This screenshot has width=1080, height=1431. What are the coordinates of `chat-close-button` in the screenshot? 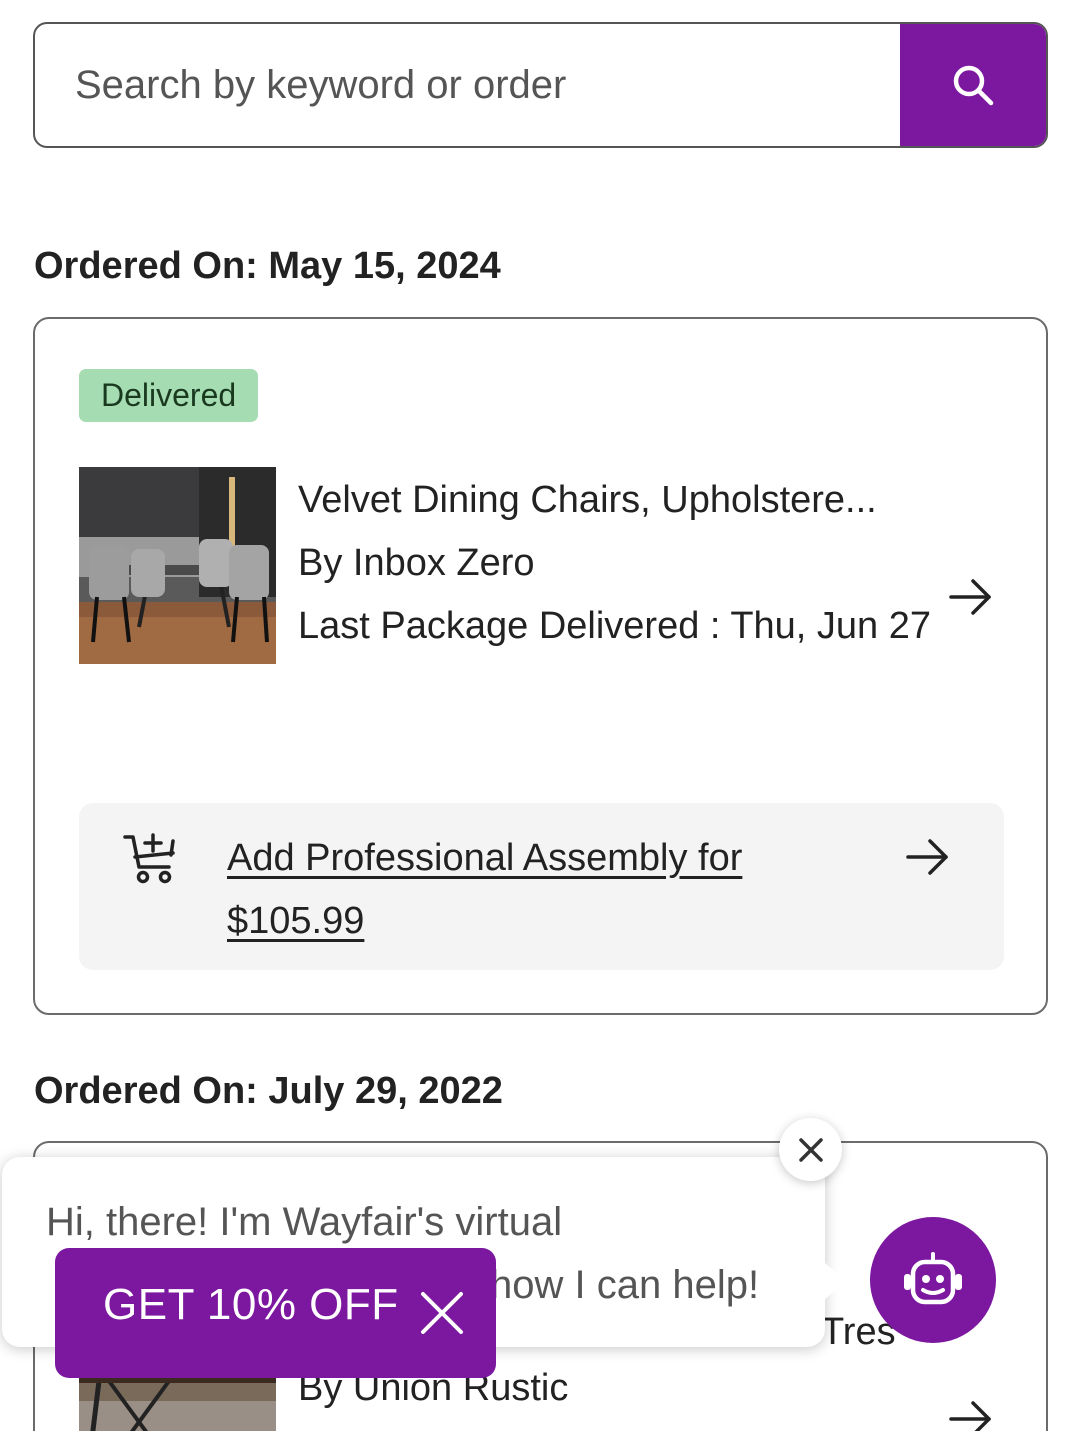 It's located at (810, 1149).